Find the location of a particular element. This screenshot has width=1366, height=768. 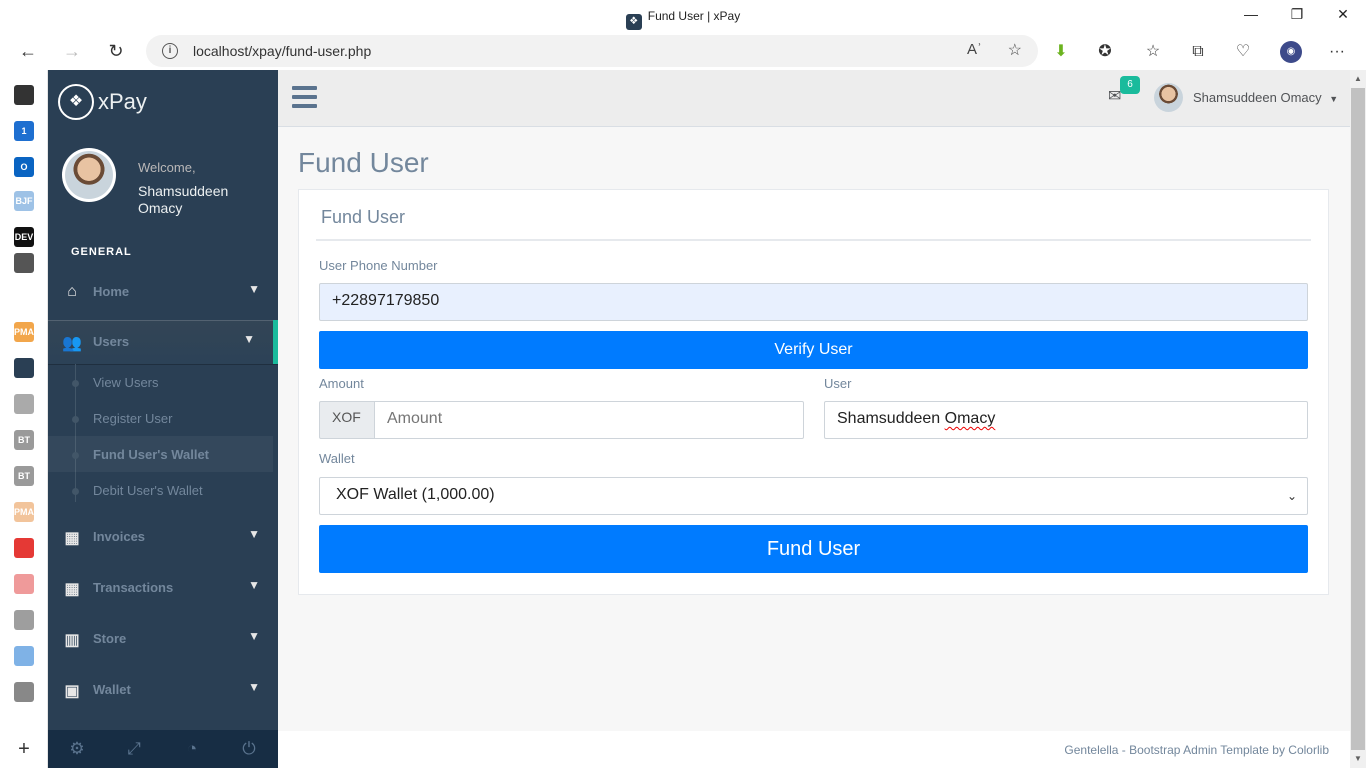

scroll-down-icon: ▼ is located at coordinates (1358, 758).